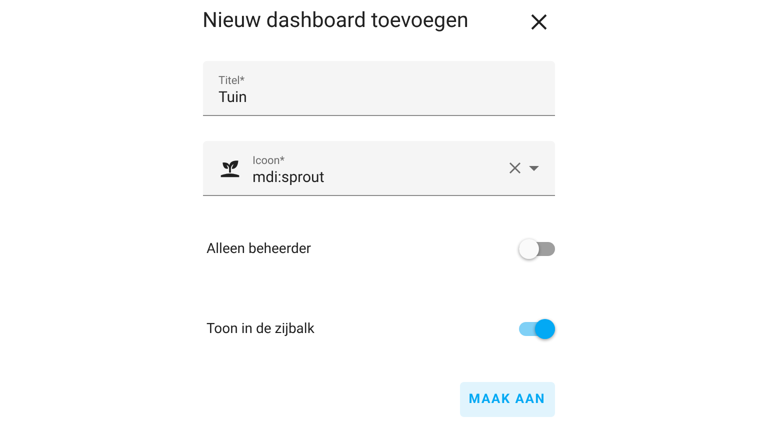  Describe the element at coordinates (232, 80) in the screenshot. I see `field-label: Titel*` at that location.